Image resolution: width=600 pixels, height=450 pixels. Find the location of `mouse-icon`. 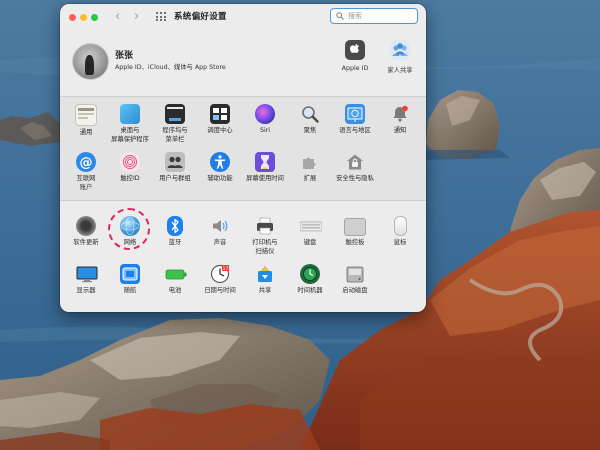

mouse-icon is located at coordinates (400, 226).